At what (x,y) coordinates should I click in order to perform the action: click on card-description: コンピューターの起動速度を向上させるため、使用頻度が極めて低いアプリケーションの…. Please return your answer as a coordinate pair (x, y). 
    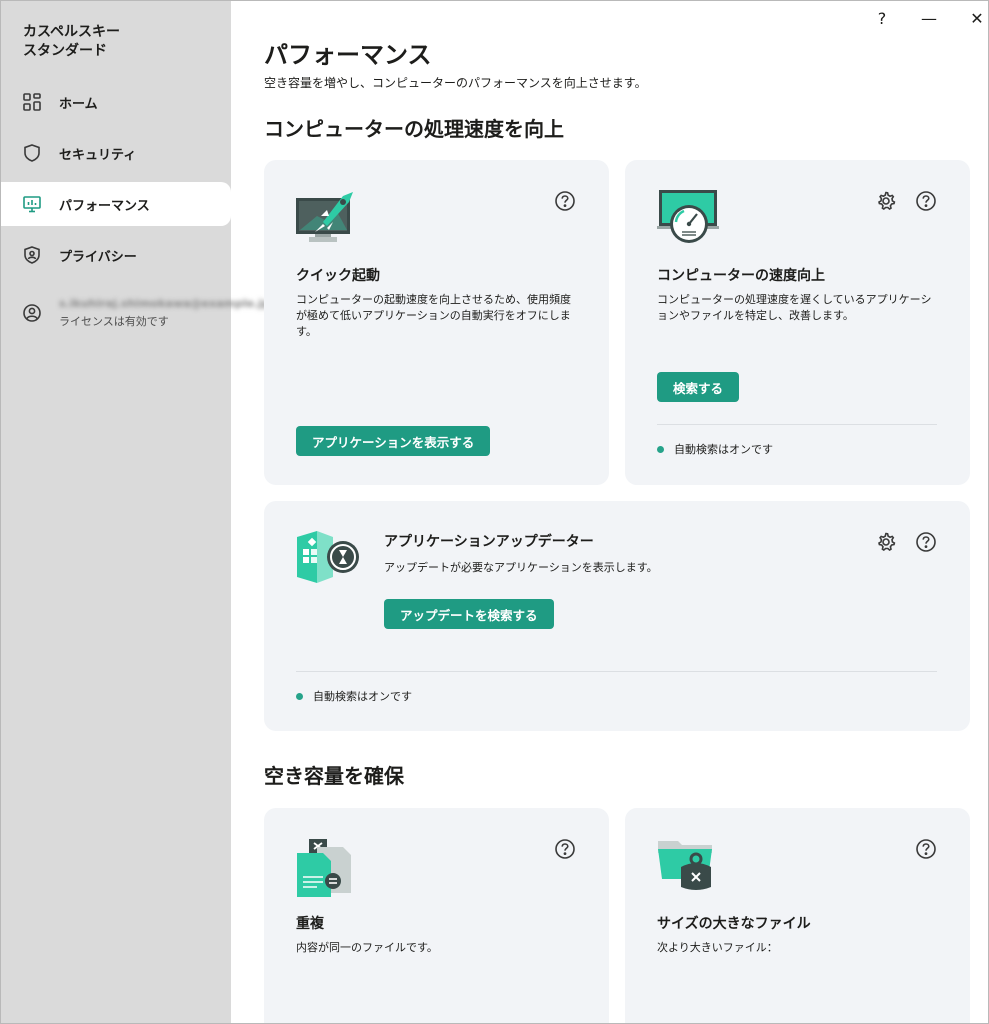
    Looking at the image, I should click on (433, 315).